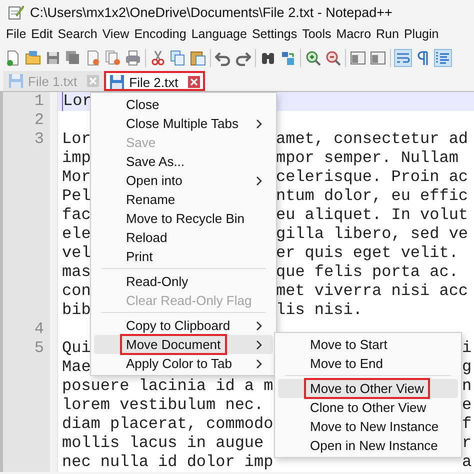 This screenshot has height=474, width=474. I want to click on code-text: diam placerat, commodo, so click(168, 424).